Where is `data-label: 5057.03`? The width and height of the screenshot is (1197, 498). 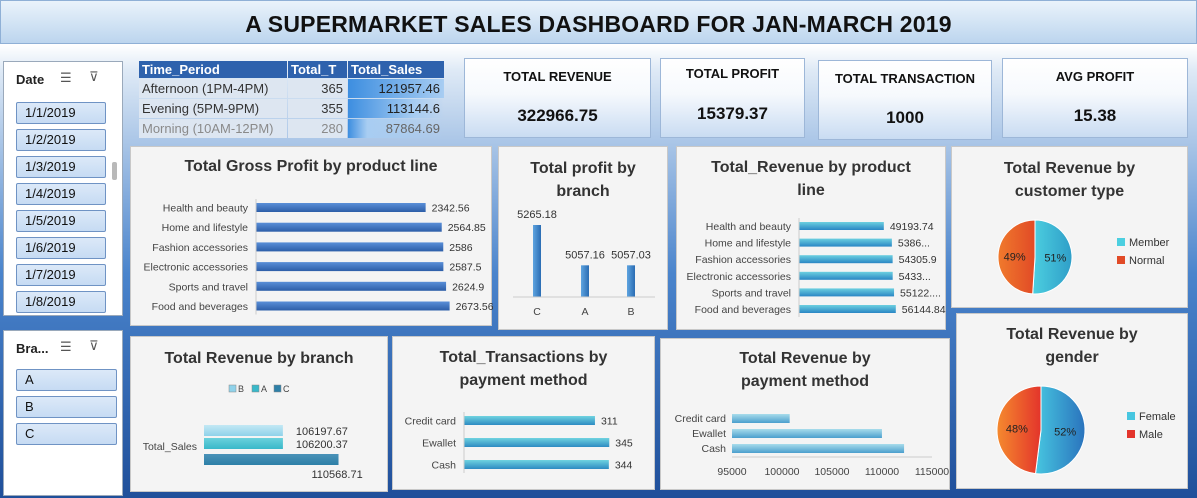 data-label: 5057.03 is located at coordinates (631, 255).